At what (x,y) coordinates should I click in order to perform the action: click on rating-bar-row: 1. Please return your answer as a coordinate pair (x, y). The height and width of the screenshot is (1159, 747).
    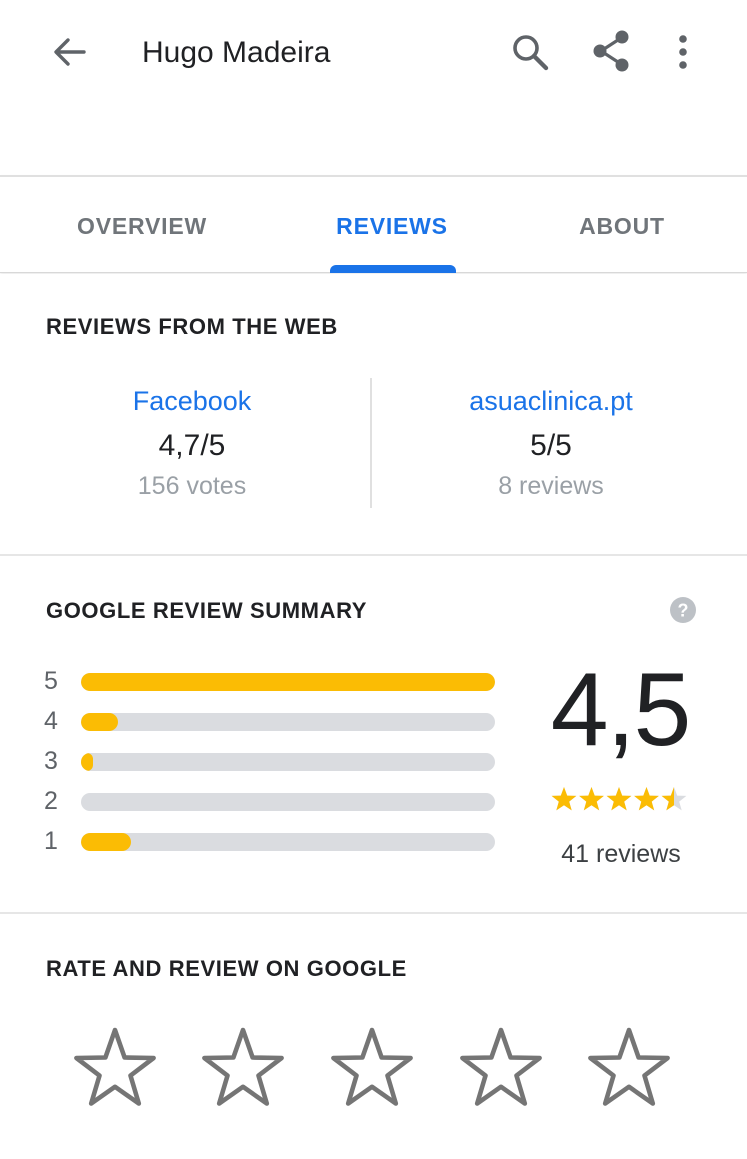
    Looking at the image, I should click on (274, 841).